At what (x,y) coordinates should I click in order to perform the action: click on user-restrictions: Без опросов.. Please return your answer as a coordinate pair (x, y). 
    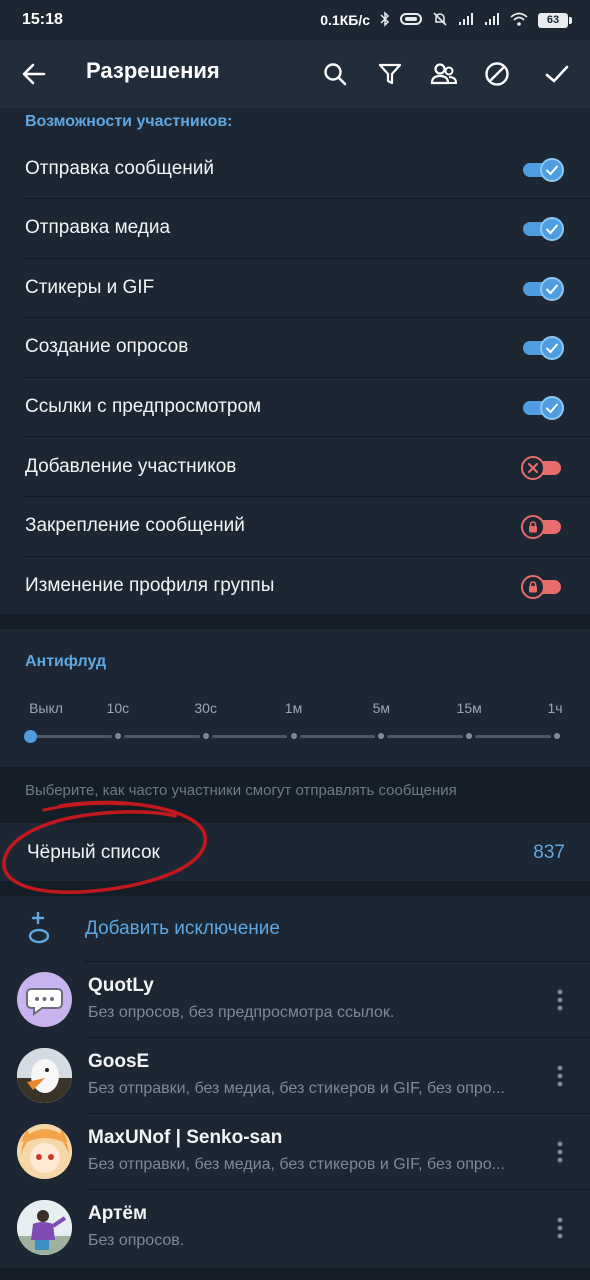
    Looking at the image, I should click on (136, 1240).